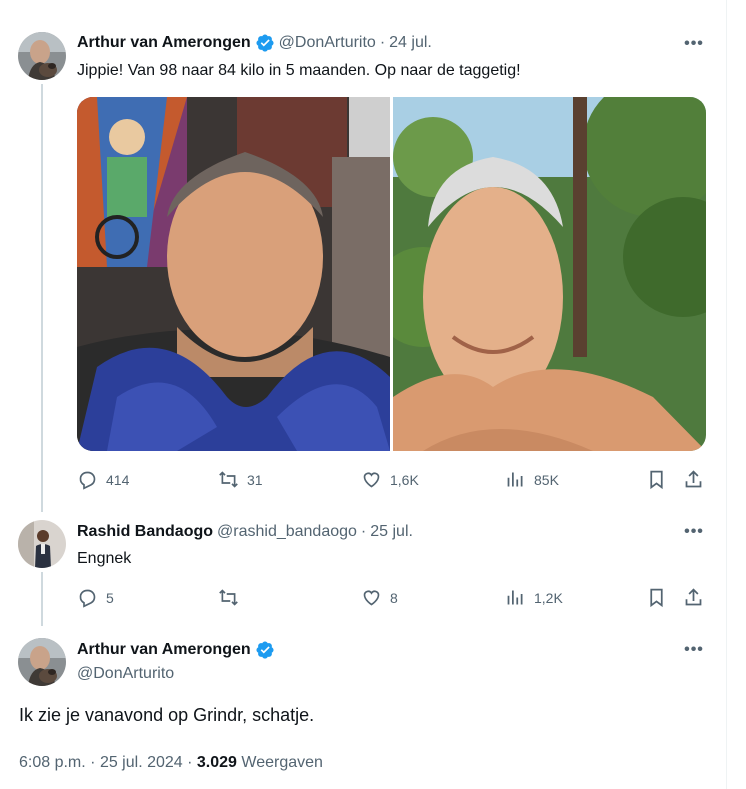  What do you see at coordinates (103, 479) in the screenshot?
I see `reply-button: 414` at bounding box center [103, 479].